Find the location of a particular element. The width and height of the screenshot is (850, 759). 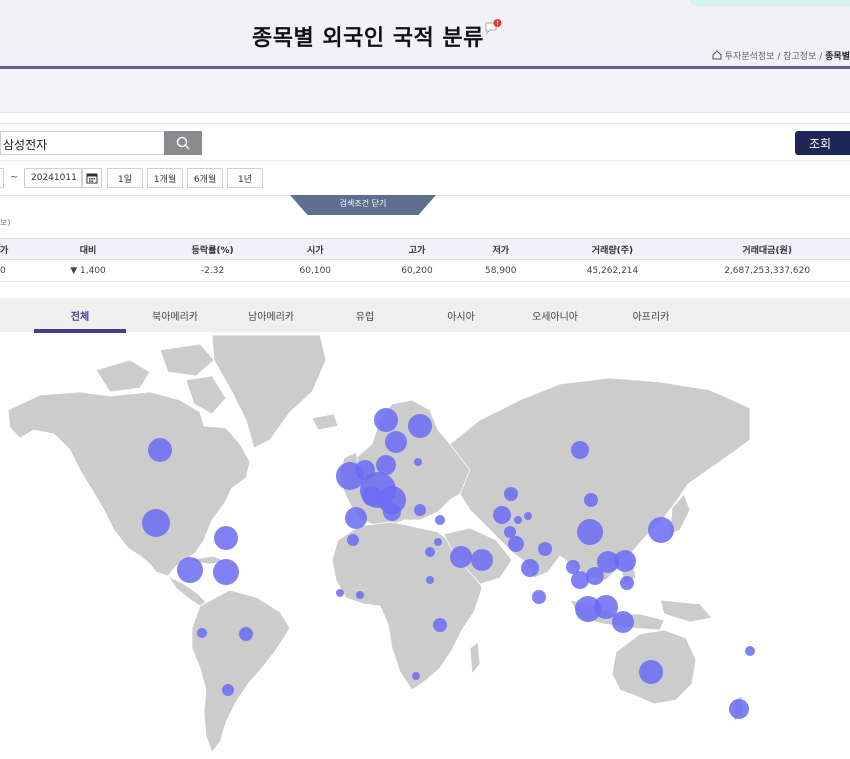

new-guinea-shape is located at coordinates (686, 611).